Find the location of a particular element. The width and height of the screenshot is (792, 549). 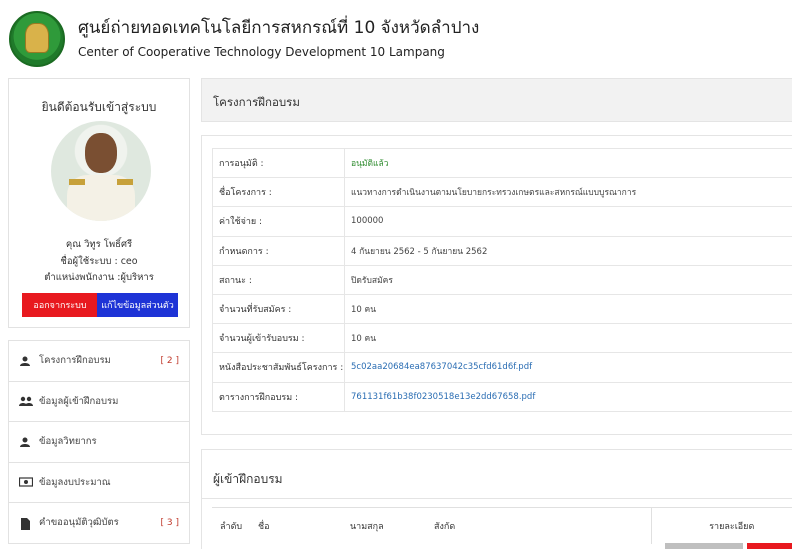

participants-table: ลำดับ ชื่อ นามสกุล สังกัด รายละเอียด is located at coordinates (502, 525).